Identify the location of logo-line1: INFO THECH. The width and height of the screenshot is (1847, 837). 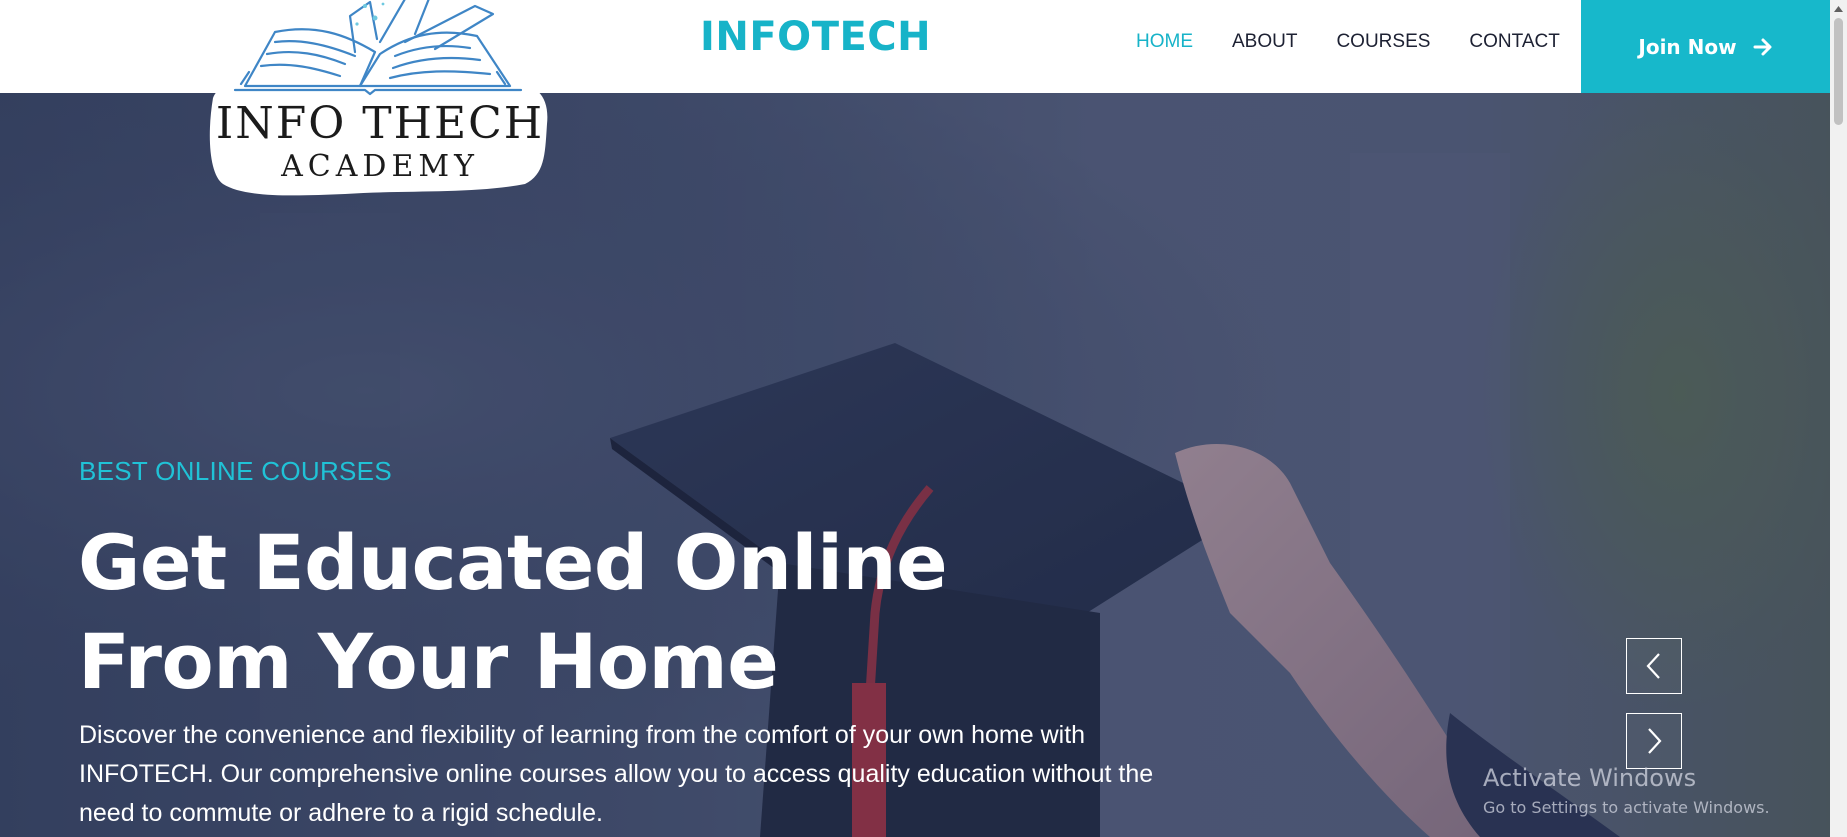
(380, 123).